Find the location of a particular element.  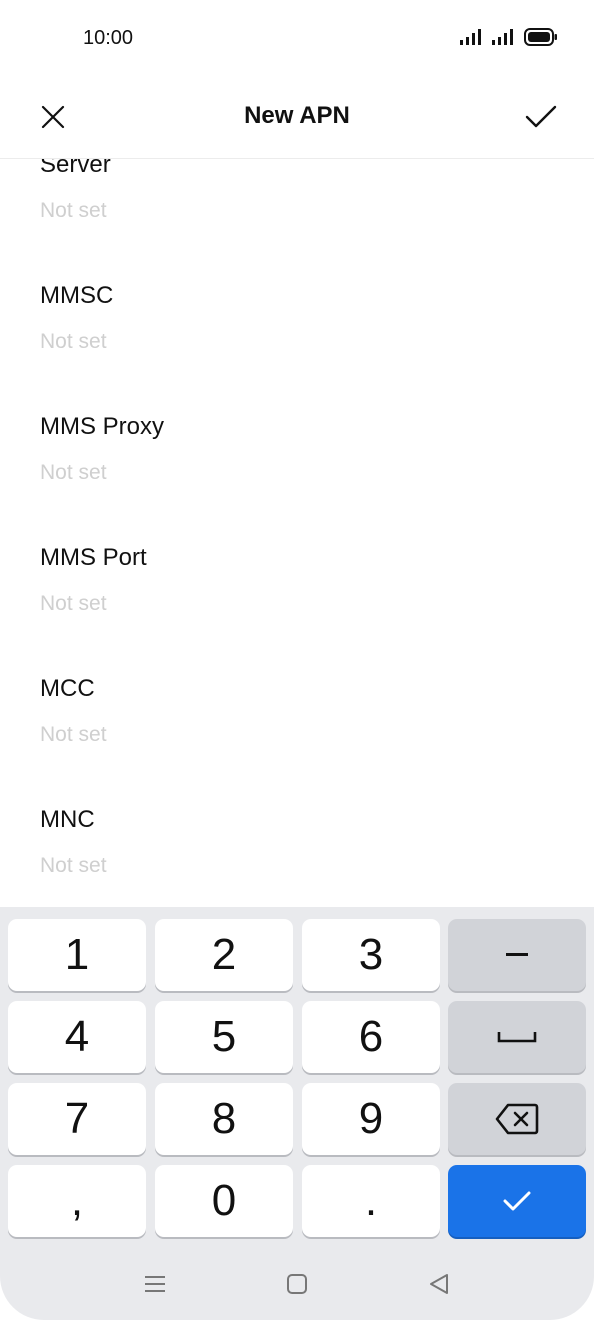

key-5: 5 is located at coordinates (224, 1037).